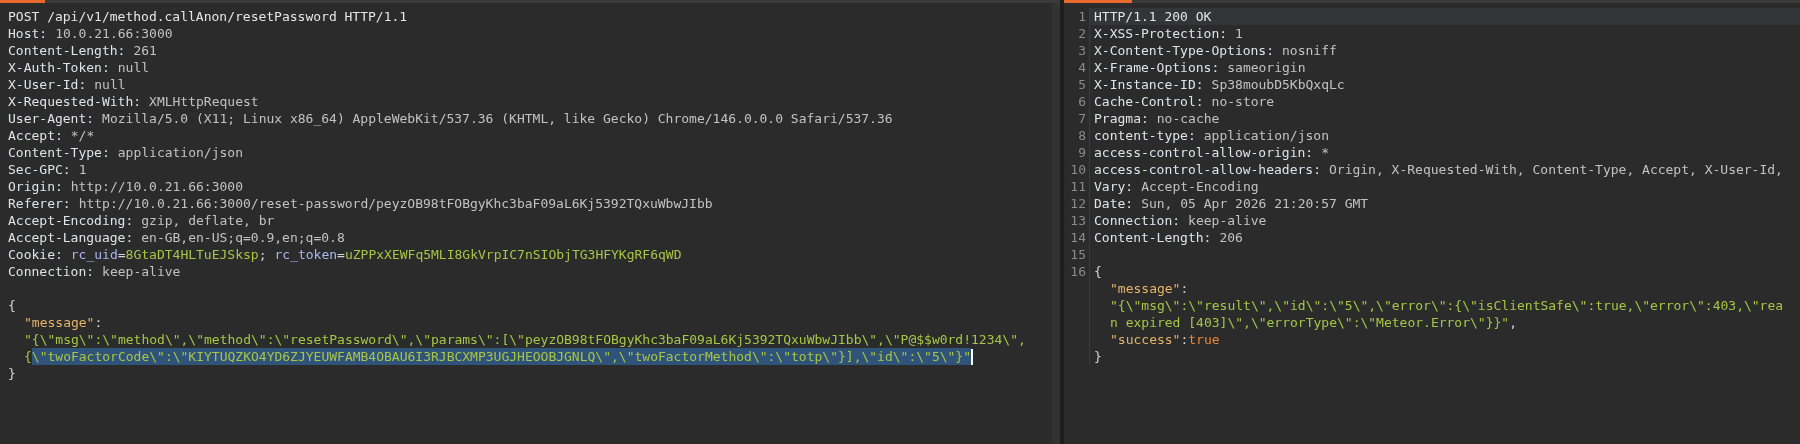  What do you see at coordinates (1077, 16) in the screenshot?
I see `line-number: 1` at bounding box center [1077, 16].